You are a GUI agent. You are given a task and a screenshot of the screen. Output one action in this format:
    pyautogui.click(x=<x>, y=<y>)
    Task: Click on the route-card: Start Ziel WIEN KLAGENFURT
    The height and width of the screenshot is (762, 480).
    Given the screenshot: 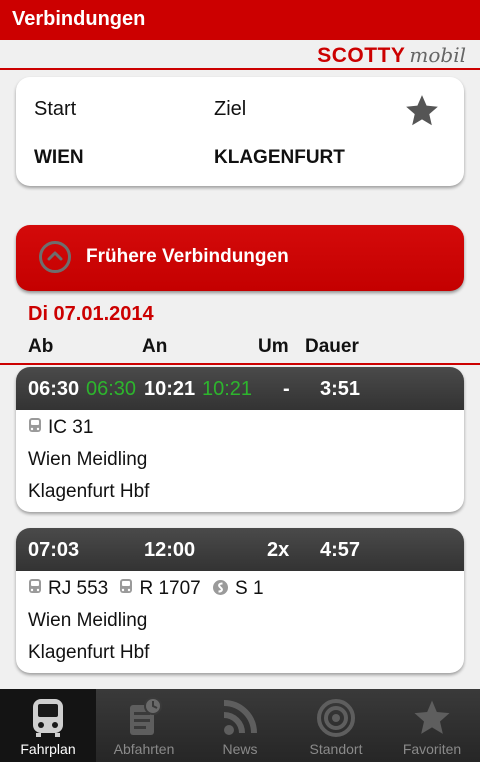 What is the action you would take?
    pyautogui.click(x=240, y=131)
    